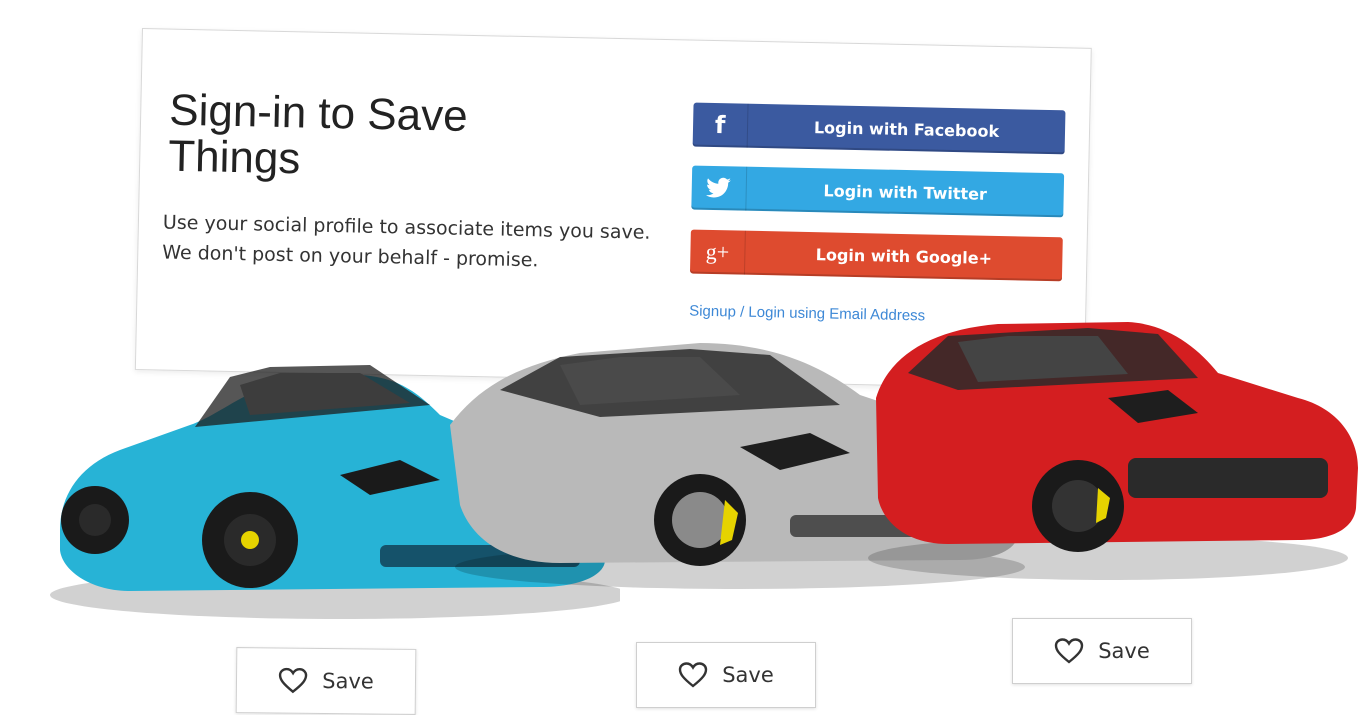 Image resolution: width=1370 pixels, height=715 pixels. Describe the element at coordinates (905, 192) in the screenshot. I see `twitter-login-label: Login with Twitter` at that location.